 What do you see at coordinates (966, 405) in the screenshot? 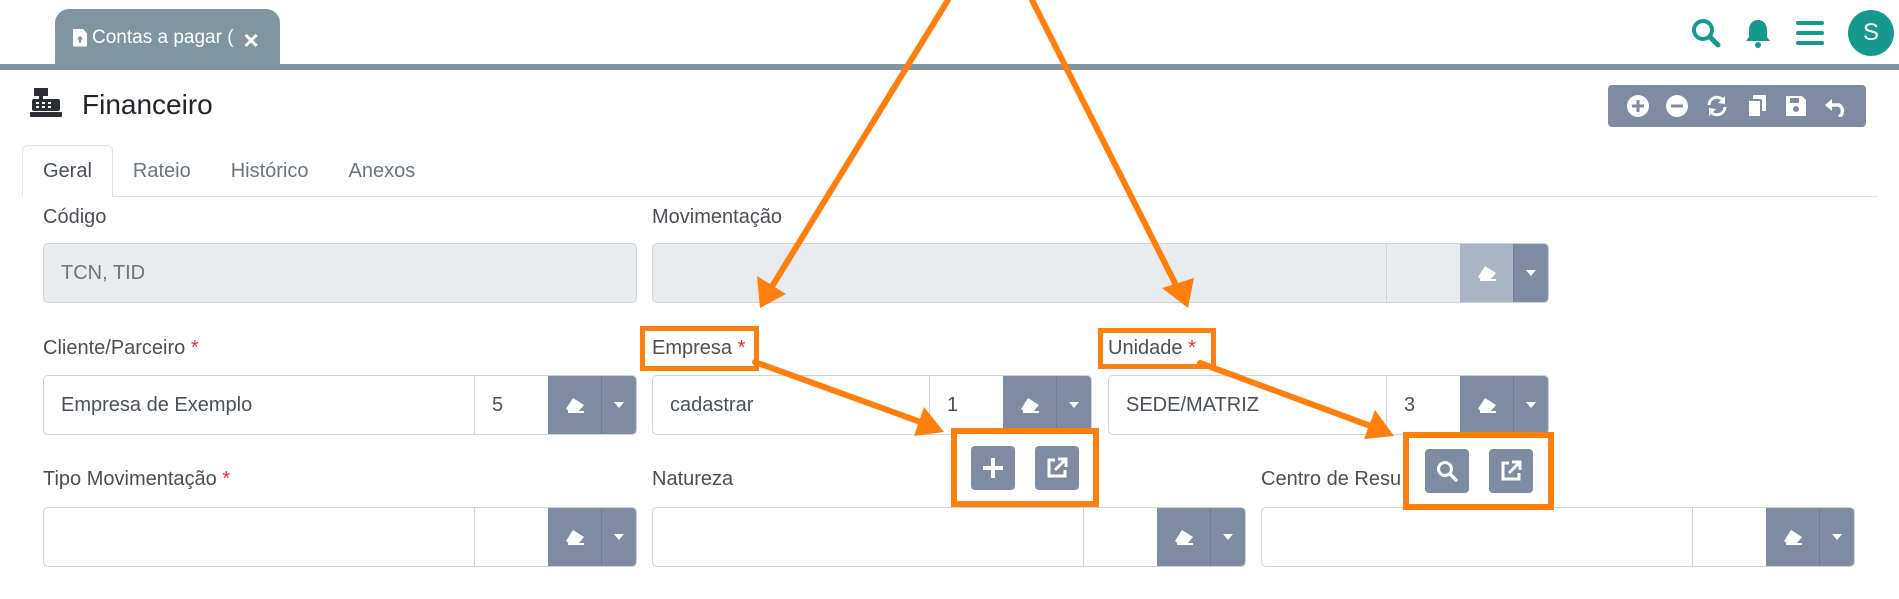
I see `empresa-code: 1` at bounding box center [966, 405].